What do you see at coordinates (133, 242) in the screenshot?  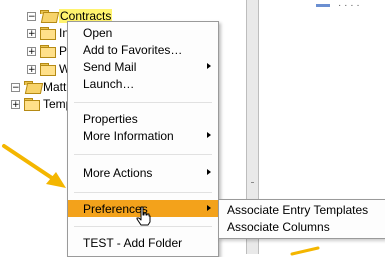 I see `menu-item-label: TEST - Add Folder` at bounding box center [133, 242].